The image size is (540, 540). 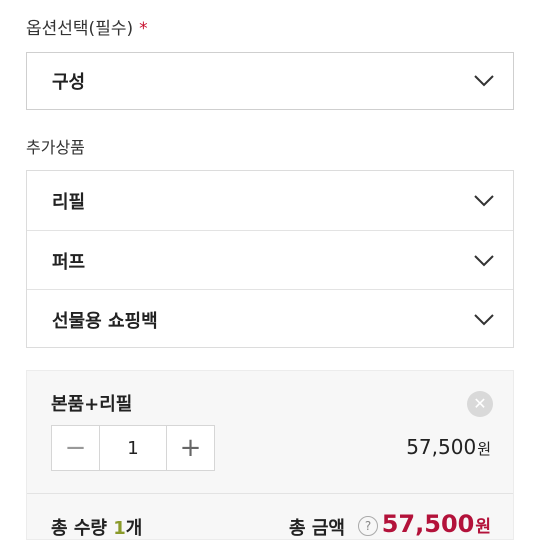 I want to click on summary-divider, so click(x=270, y=493).